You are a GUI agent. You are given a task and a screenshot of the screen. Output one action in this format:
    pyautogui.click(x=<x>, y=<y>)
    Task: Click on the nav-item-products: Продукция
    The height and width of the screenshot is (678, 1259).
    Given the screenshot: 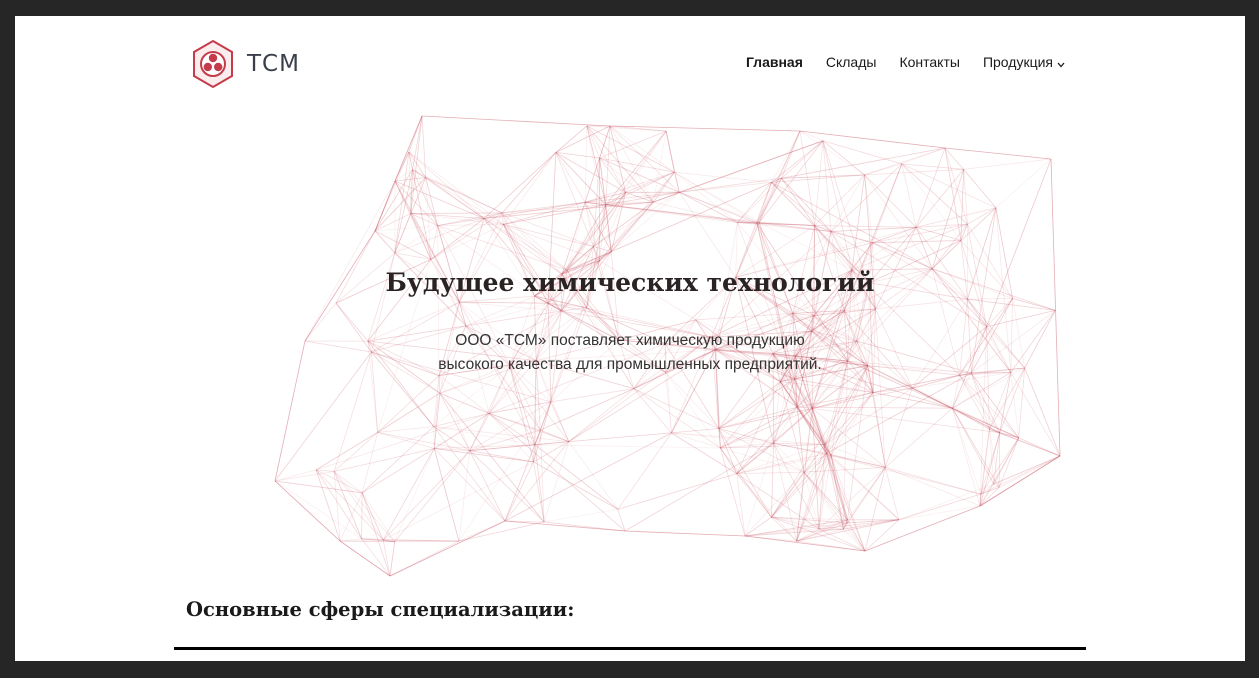 What is the action you would take?
    pyautogui.click(x=1024, y=62)
    